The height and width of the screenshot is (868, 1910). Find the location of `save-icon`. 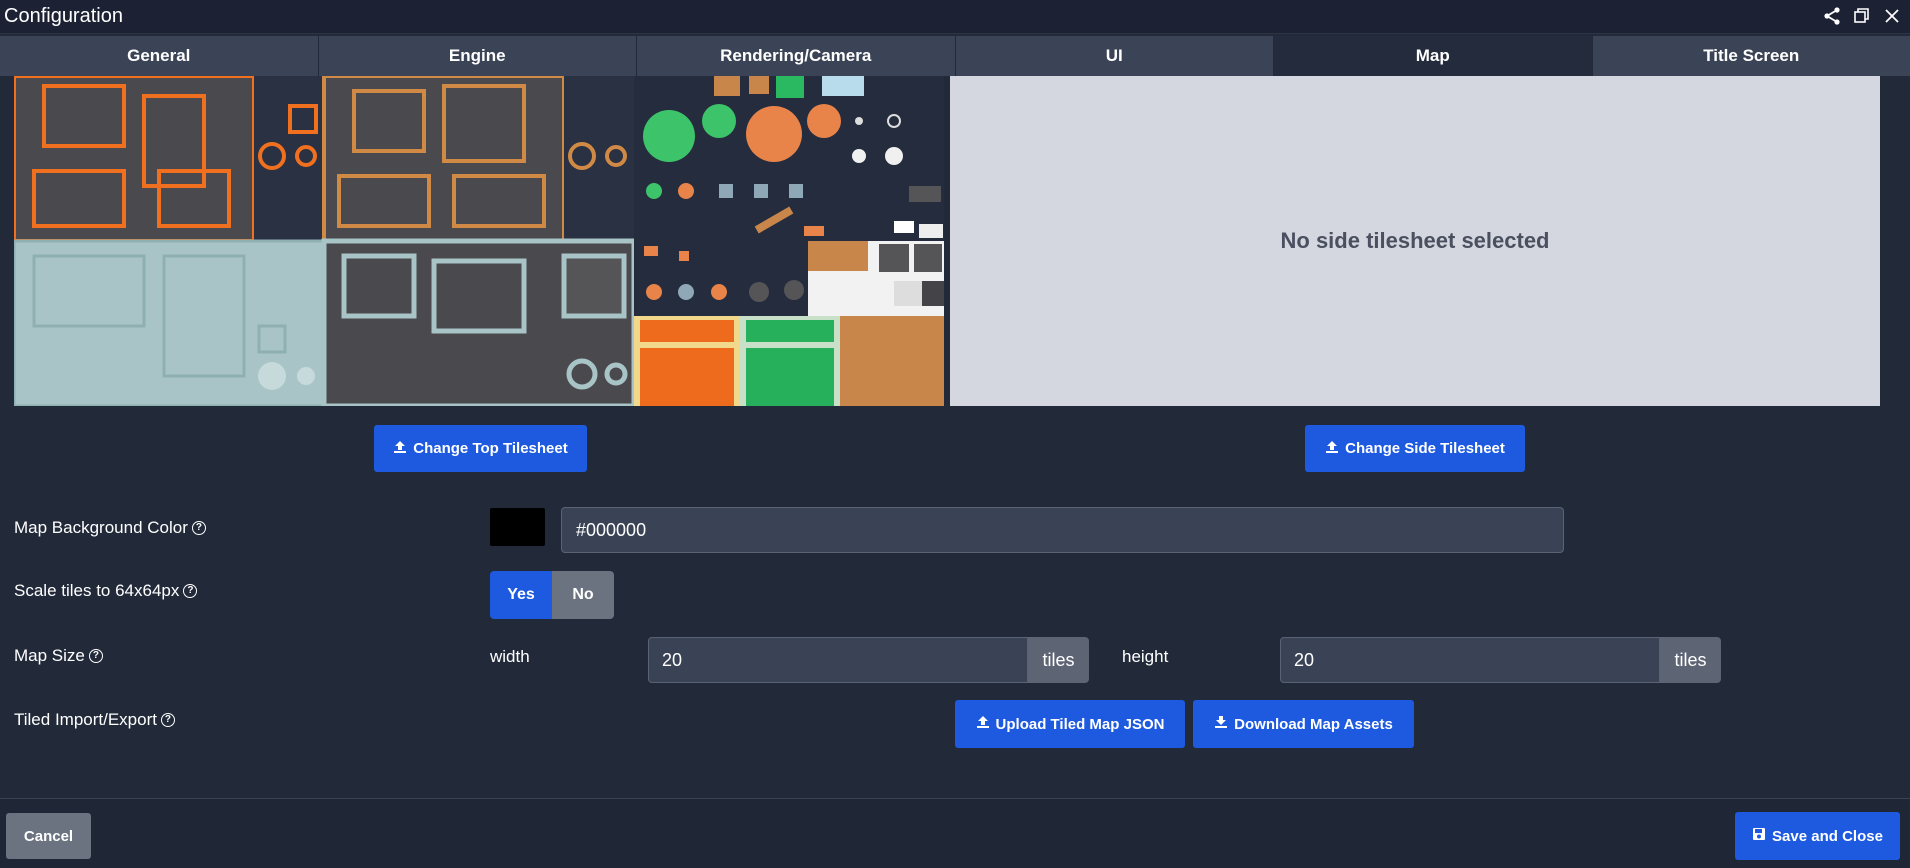

save-icon is located at coordinates (1759, 836).